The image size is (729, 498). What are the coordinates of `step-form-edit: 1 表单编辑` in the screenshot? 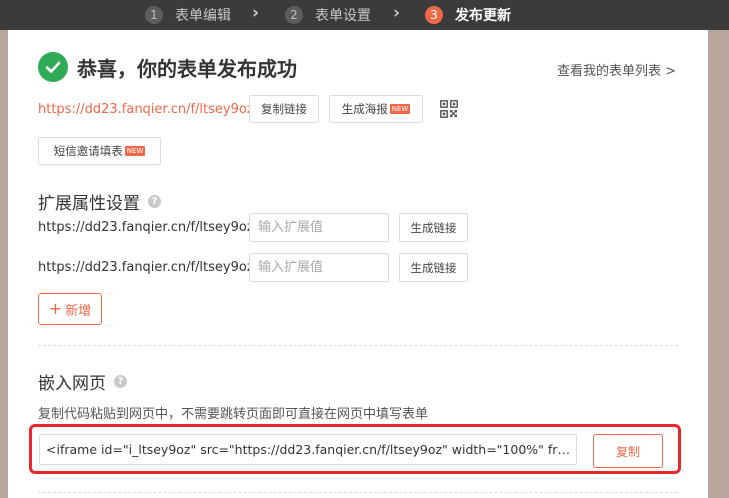 It's located at (188, 15).